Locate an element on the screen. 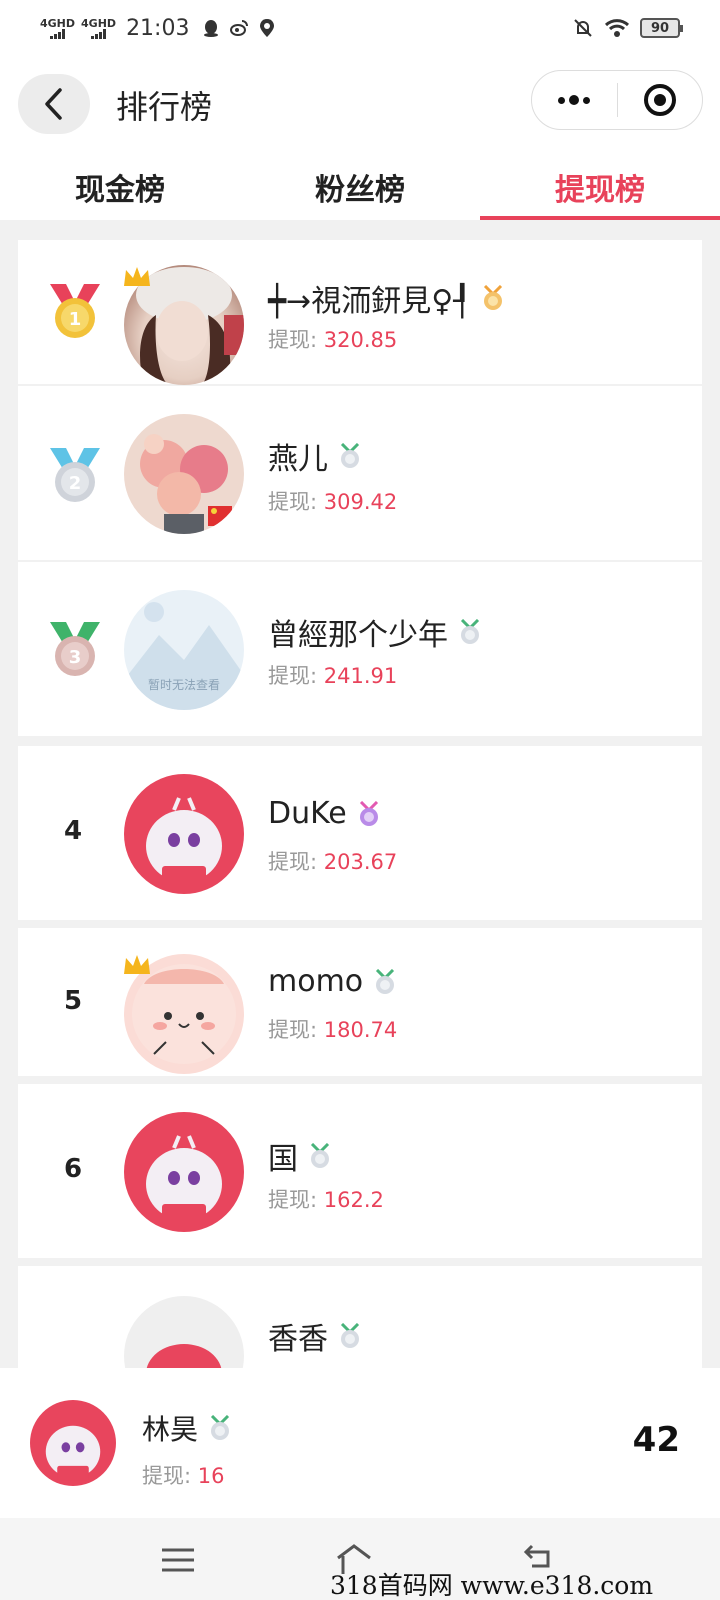  battery-indicator: 90 is located at coordinates (661, 28).